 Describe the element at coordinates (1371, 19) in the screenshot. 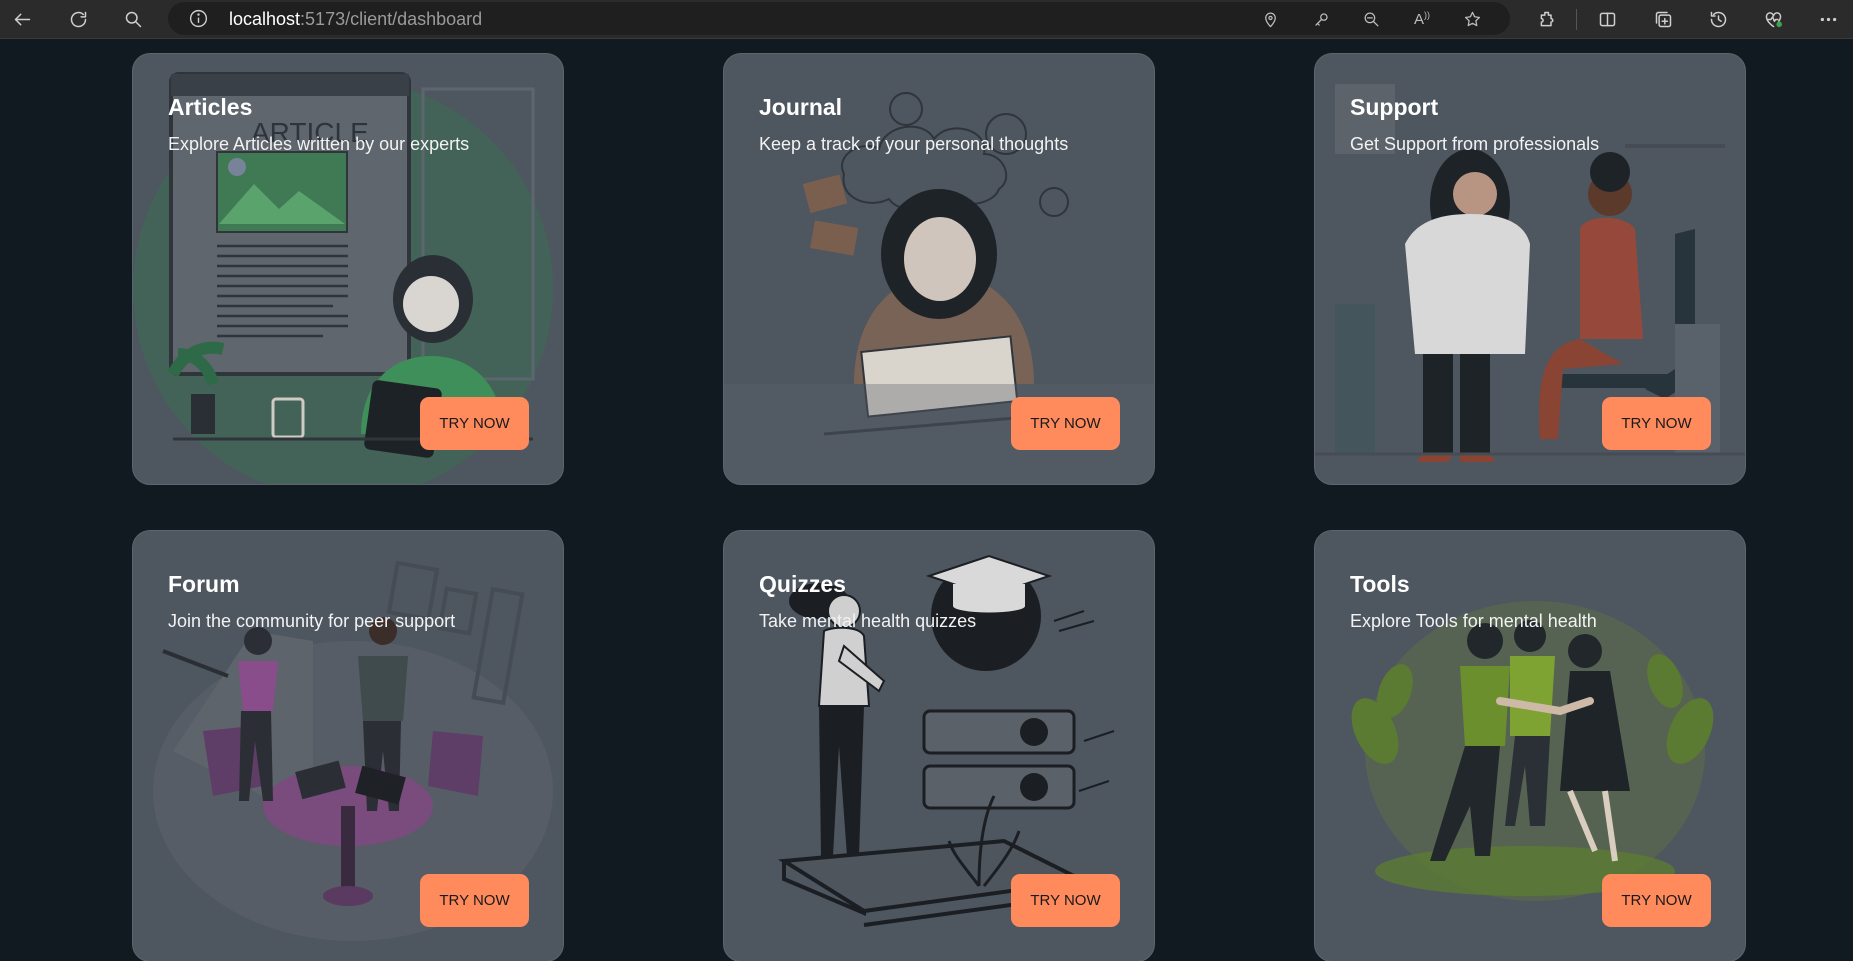

I see `zoom-out-icon` at that location.